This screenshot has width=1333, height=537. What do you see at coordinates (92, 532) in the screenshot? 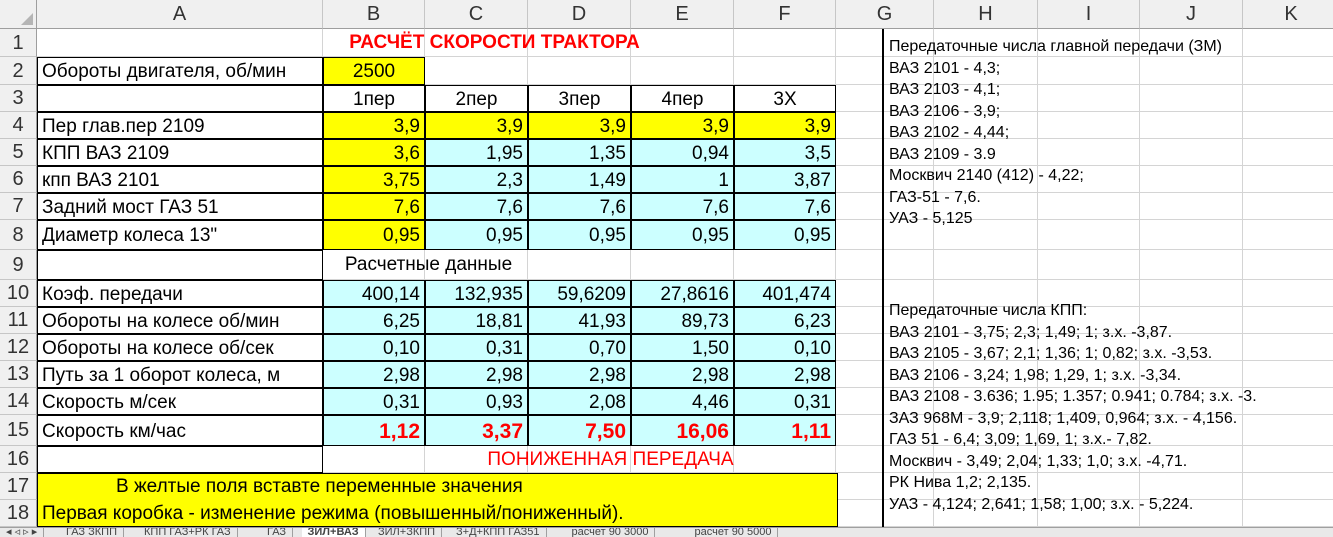
I see `sheet-tab: ГАЗ ЗКПП` at bounding box center [92, 532].